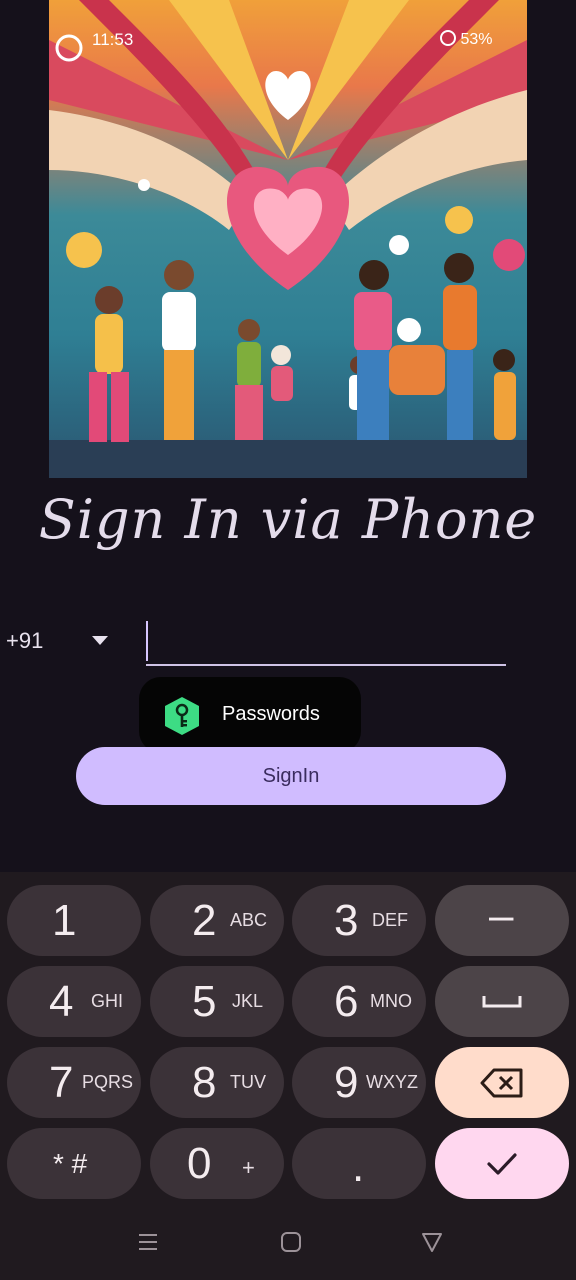  Describe the element at coordinates (148, 1245) in the screenshot. I see `nav-recents-icon` at that location.